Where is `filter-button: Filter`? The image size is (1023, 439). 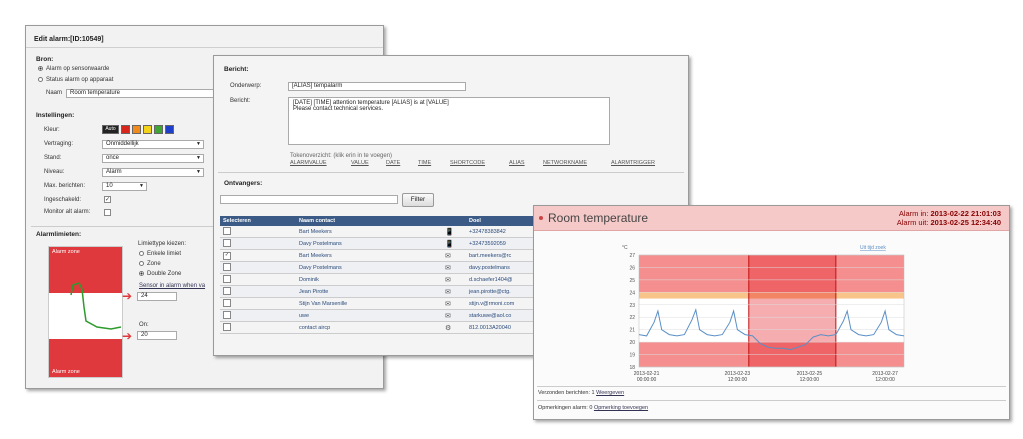 filter-button: Filter is located at coordinates (418, 200).